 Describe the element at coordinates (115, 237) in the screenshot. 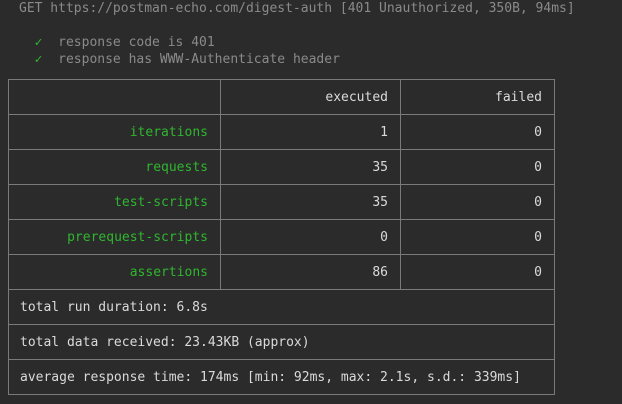

I see `row-label: prerequest-scripts` at that location.